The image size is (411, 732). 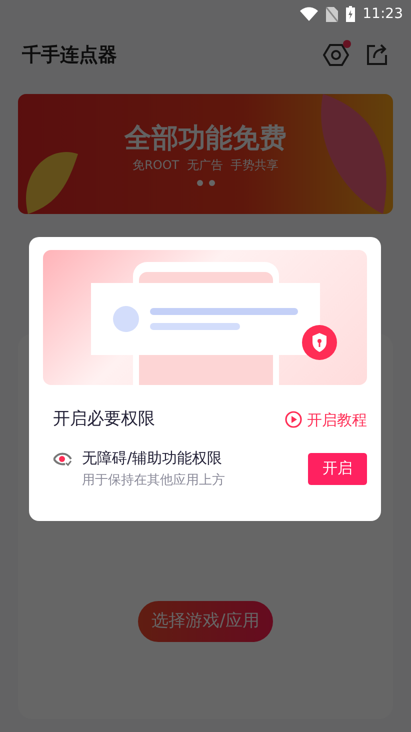 I want to click on promo-banner: 全部功能免费 免ROOT 无广告 手势共享, so click(x=205, y=154).